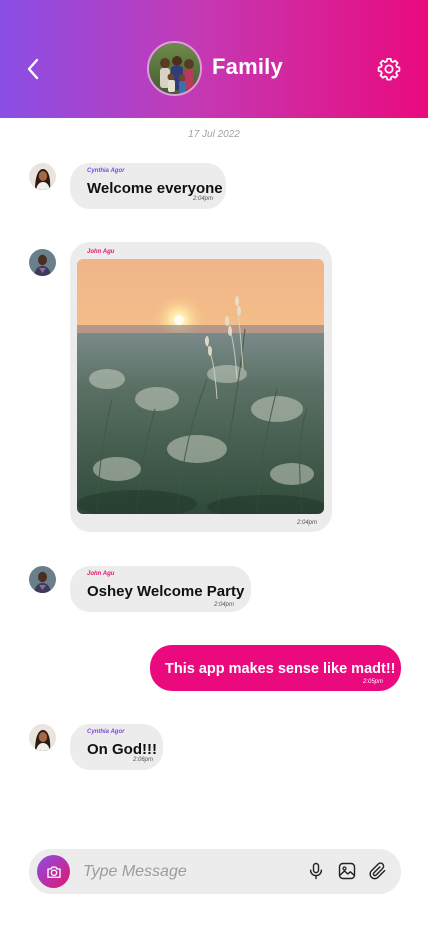 The width and height of the screenshot is (428, 926). I want to click on attach-button, so click(378, 871).